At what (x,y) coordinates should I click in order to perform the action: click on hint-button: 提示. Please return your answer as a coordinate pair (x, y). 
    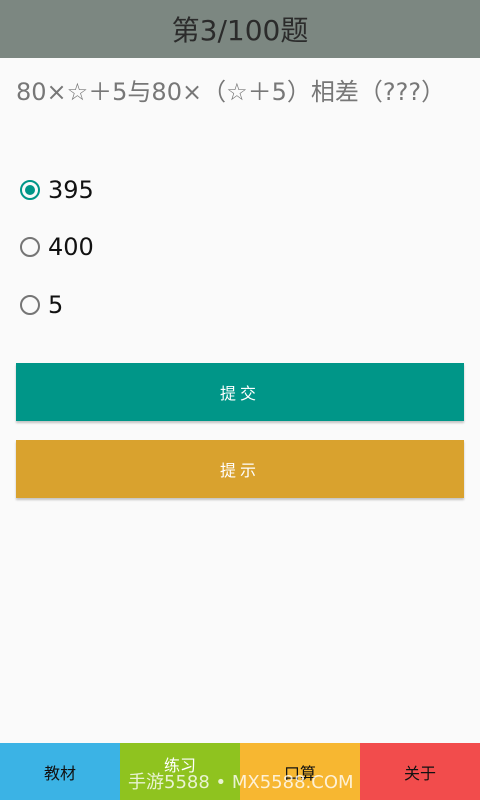
    Looking at the image, I should click on (240, 469).